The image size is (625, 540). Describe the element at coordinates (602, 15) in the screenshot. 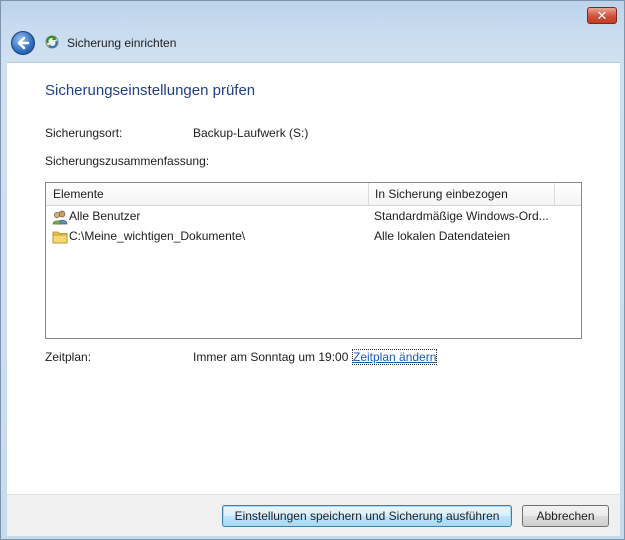

I see `close-button: ✕` at that location.